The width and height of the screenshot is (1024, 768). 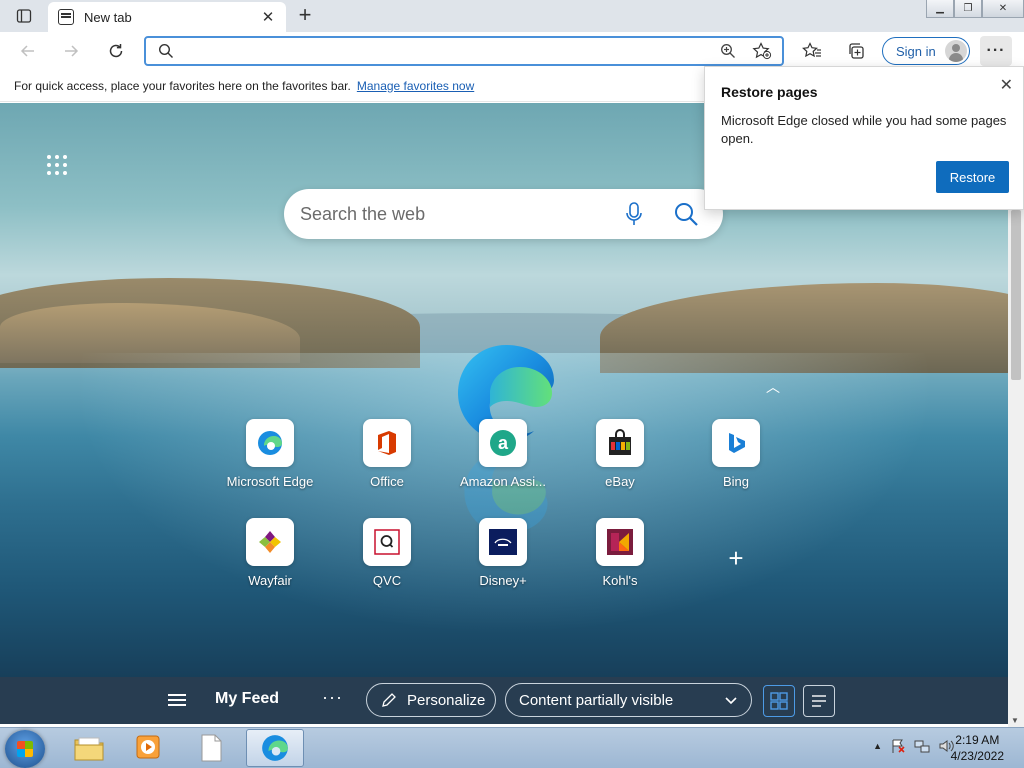 What do you see at coordinates (686, 214) in the screenshot?
I see `search-submit-icon` at bounding box center [686, 214].